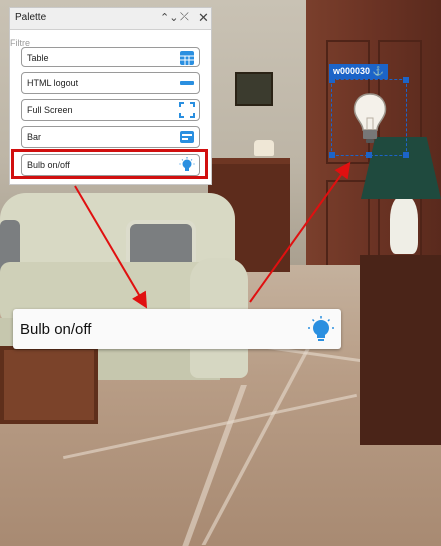 Image resolution: width=441 pixels, height=546 pixels. What do you see at coordinates (56, 329) in the screenshot?
I see `preview-label: Bulb on/off` at bounding box center [56, 329].